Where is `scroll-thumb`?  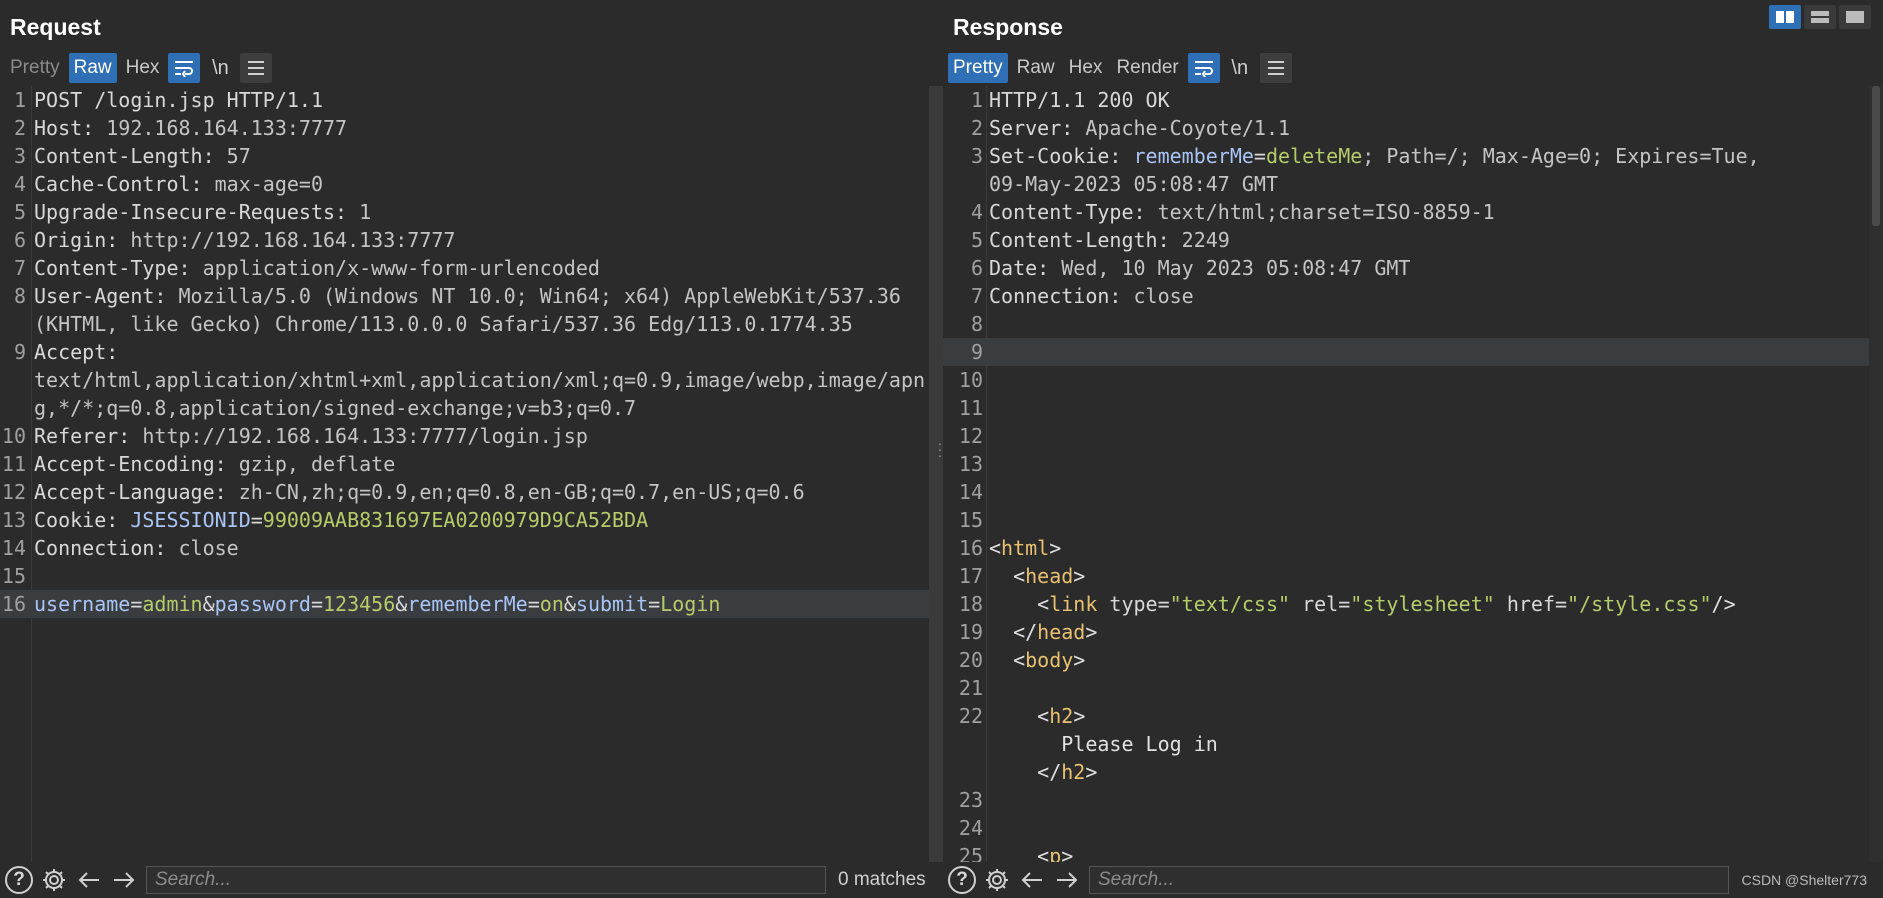 scroll-thumb is located at coordinates (1876, 156).